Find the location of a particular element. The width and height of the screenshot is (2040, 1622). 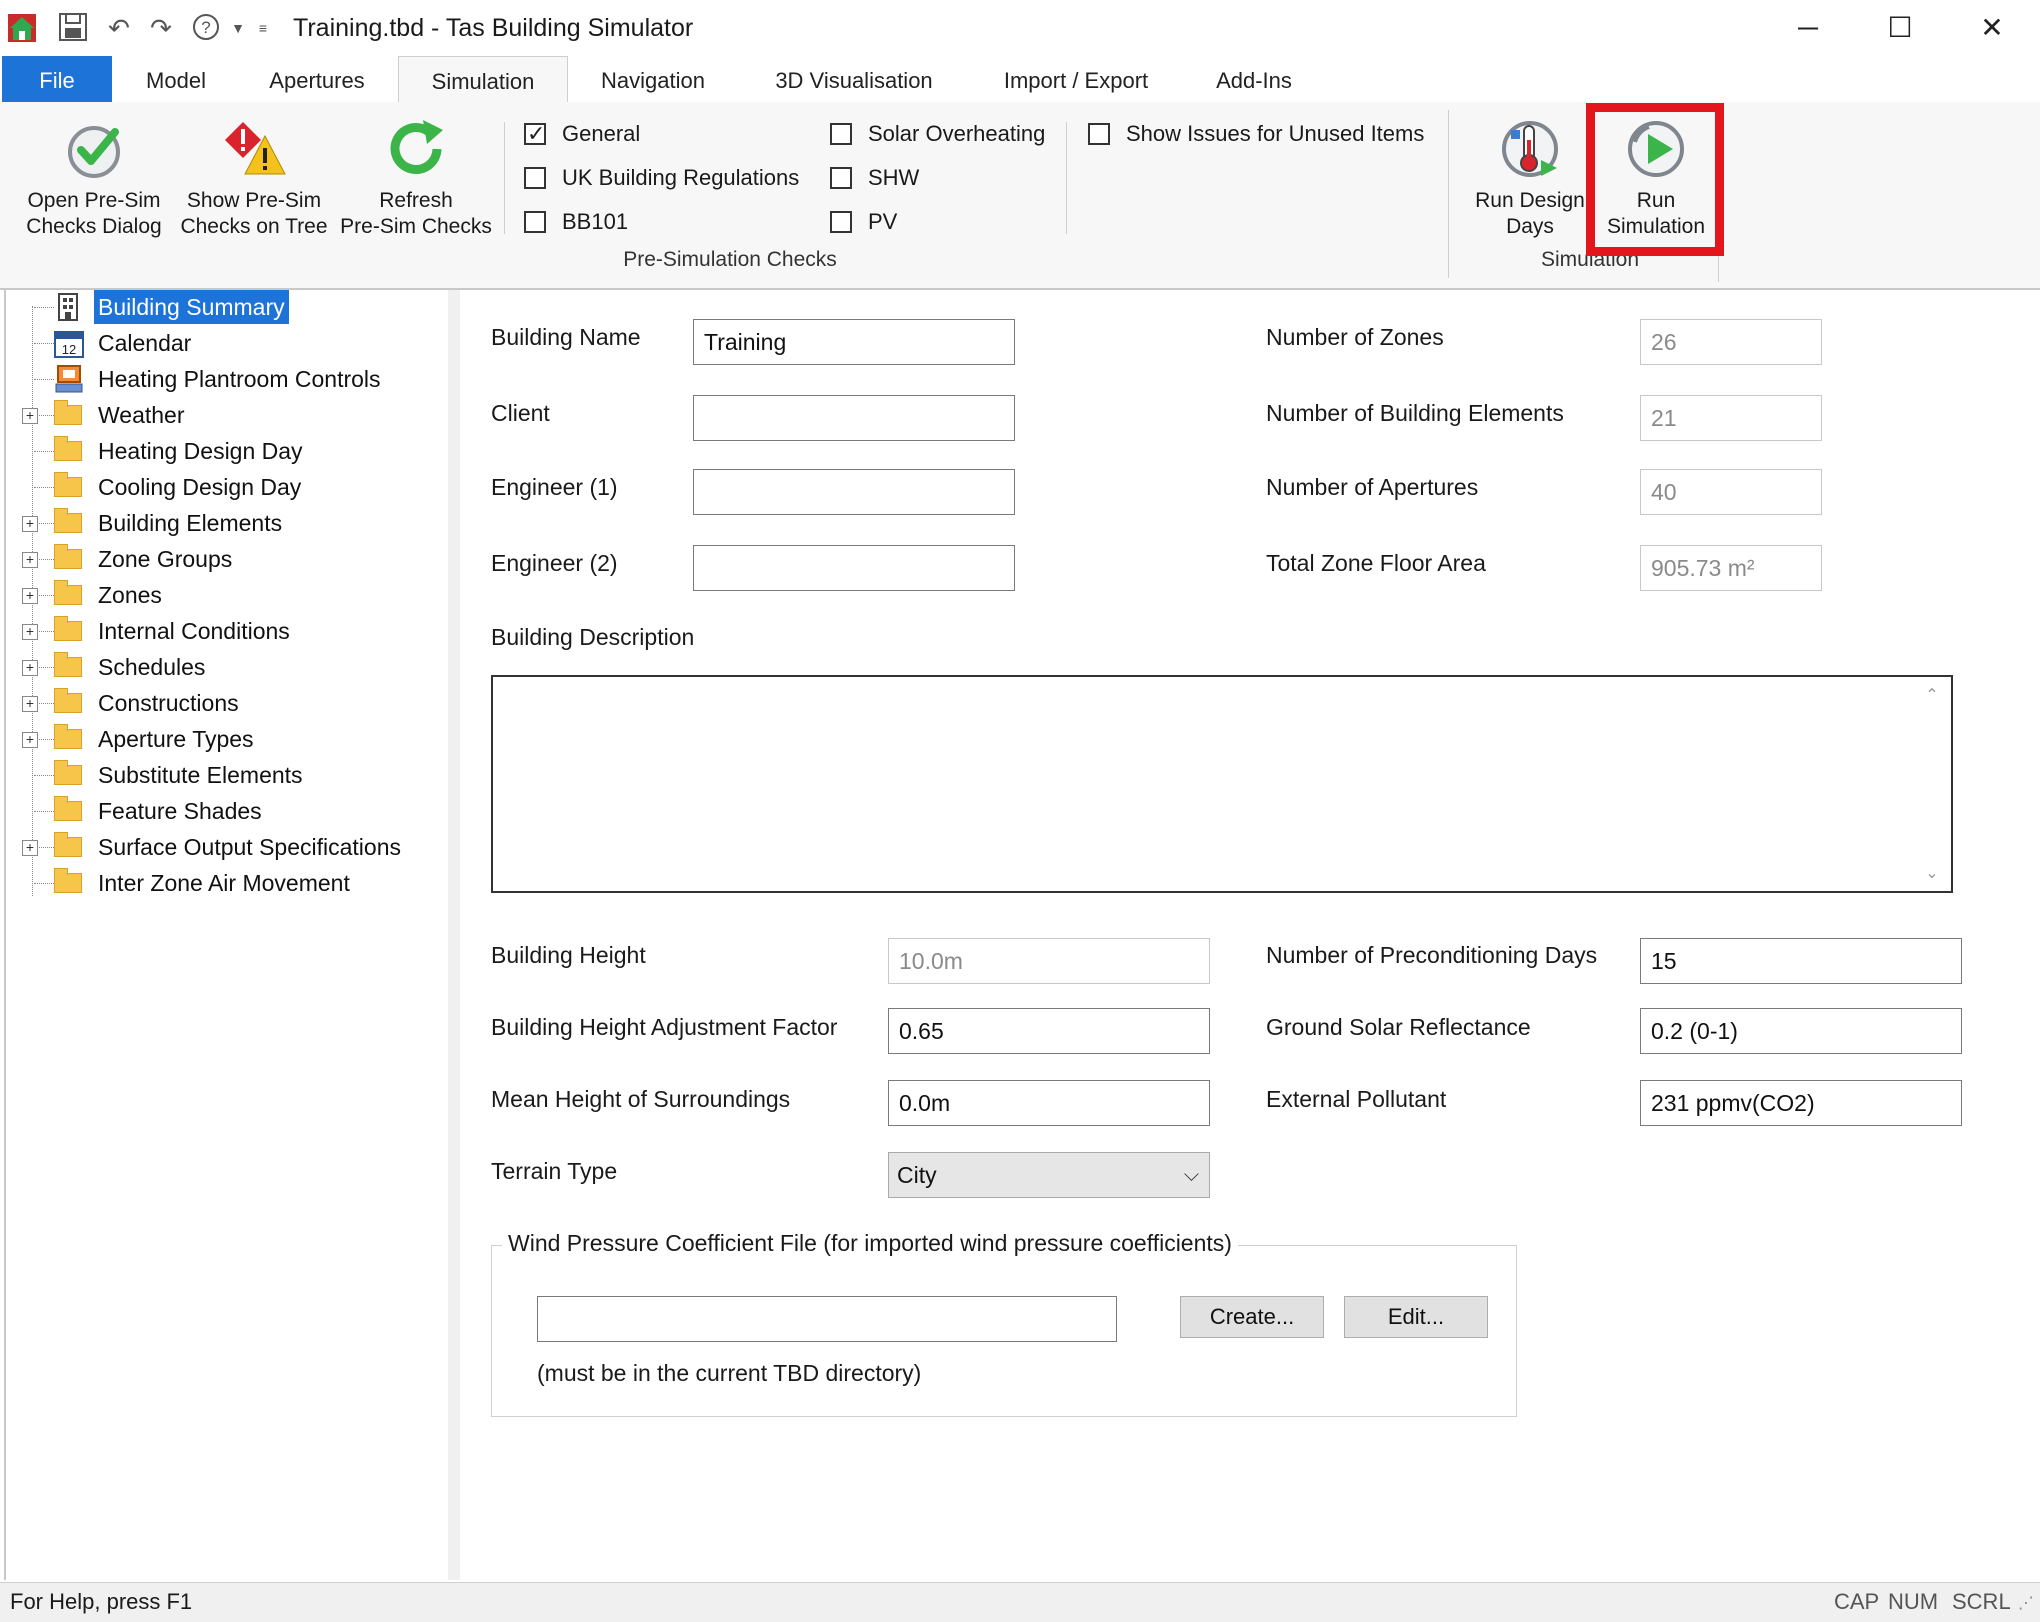

uk-building-regulations-checkbox: UK Building Regulations is located at coordinates (674, 179).